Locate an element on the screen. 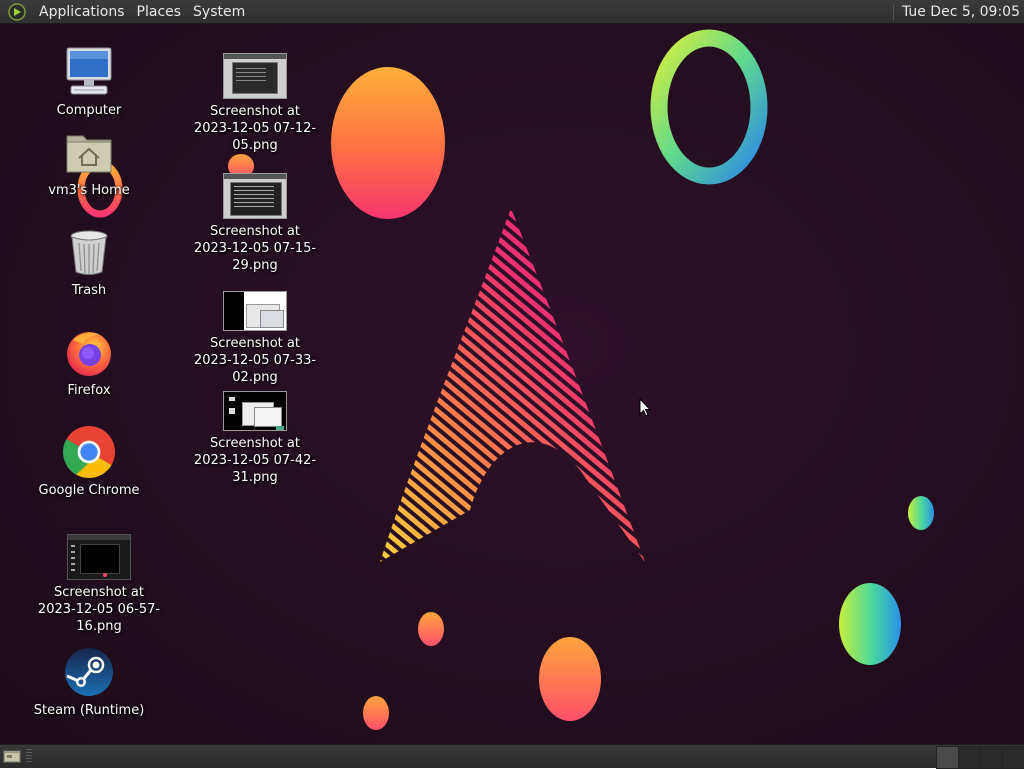 The image size is (1024, 769). desktop-icon-screenshot-0712: Screenshot at 2023-12-05 07-12-05.png is located at coordinates (255, 101).